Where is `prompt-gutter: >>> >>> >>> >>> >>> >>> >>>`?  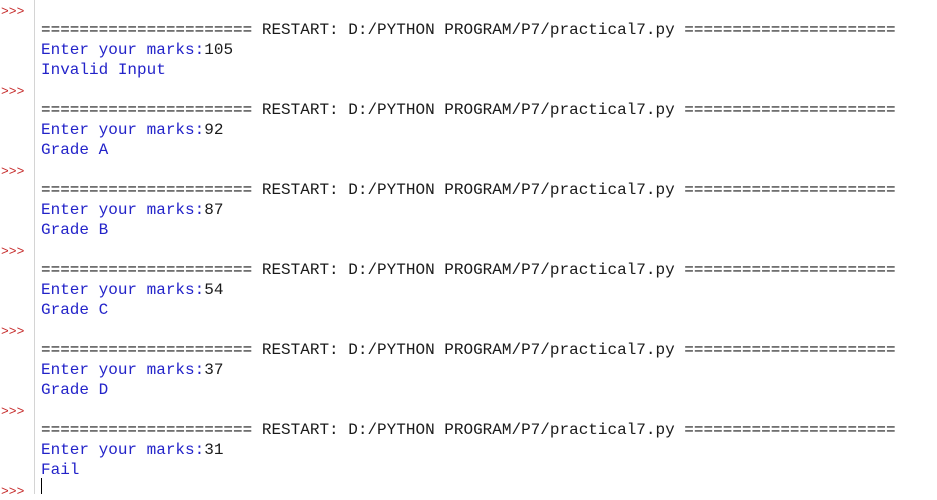
prompt-gutter: >>> >>> >>> >>> >>> >>> >>> is located at coordinates (16, 249).